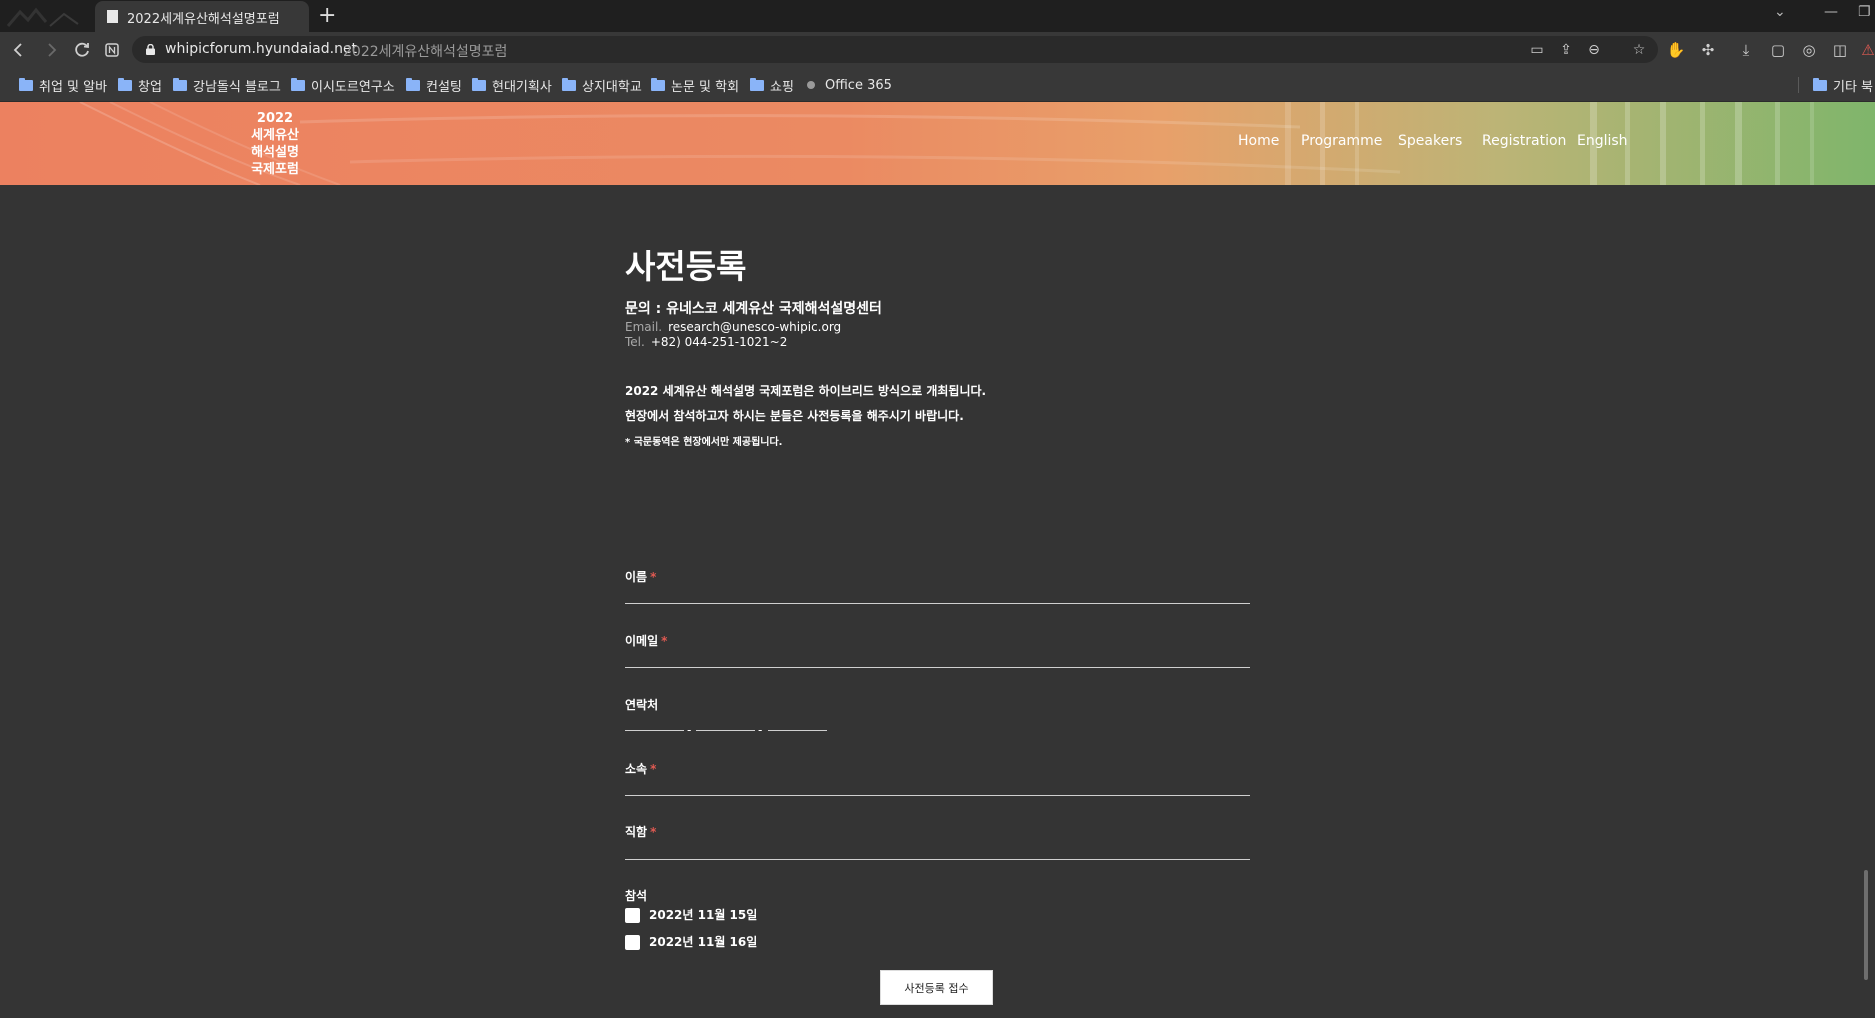  What do you see at coordinates (1341, 141) in the screenshot?
I see `nav-programme: Programme` at bounding box center [1341, 141].